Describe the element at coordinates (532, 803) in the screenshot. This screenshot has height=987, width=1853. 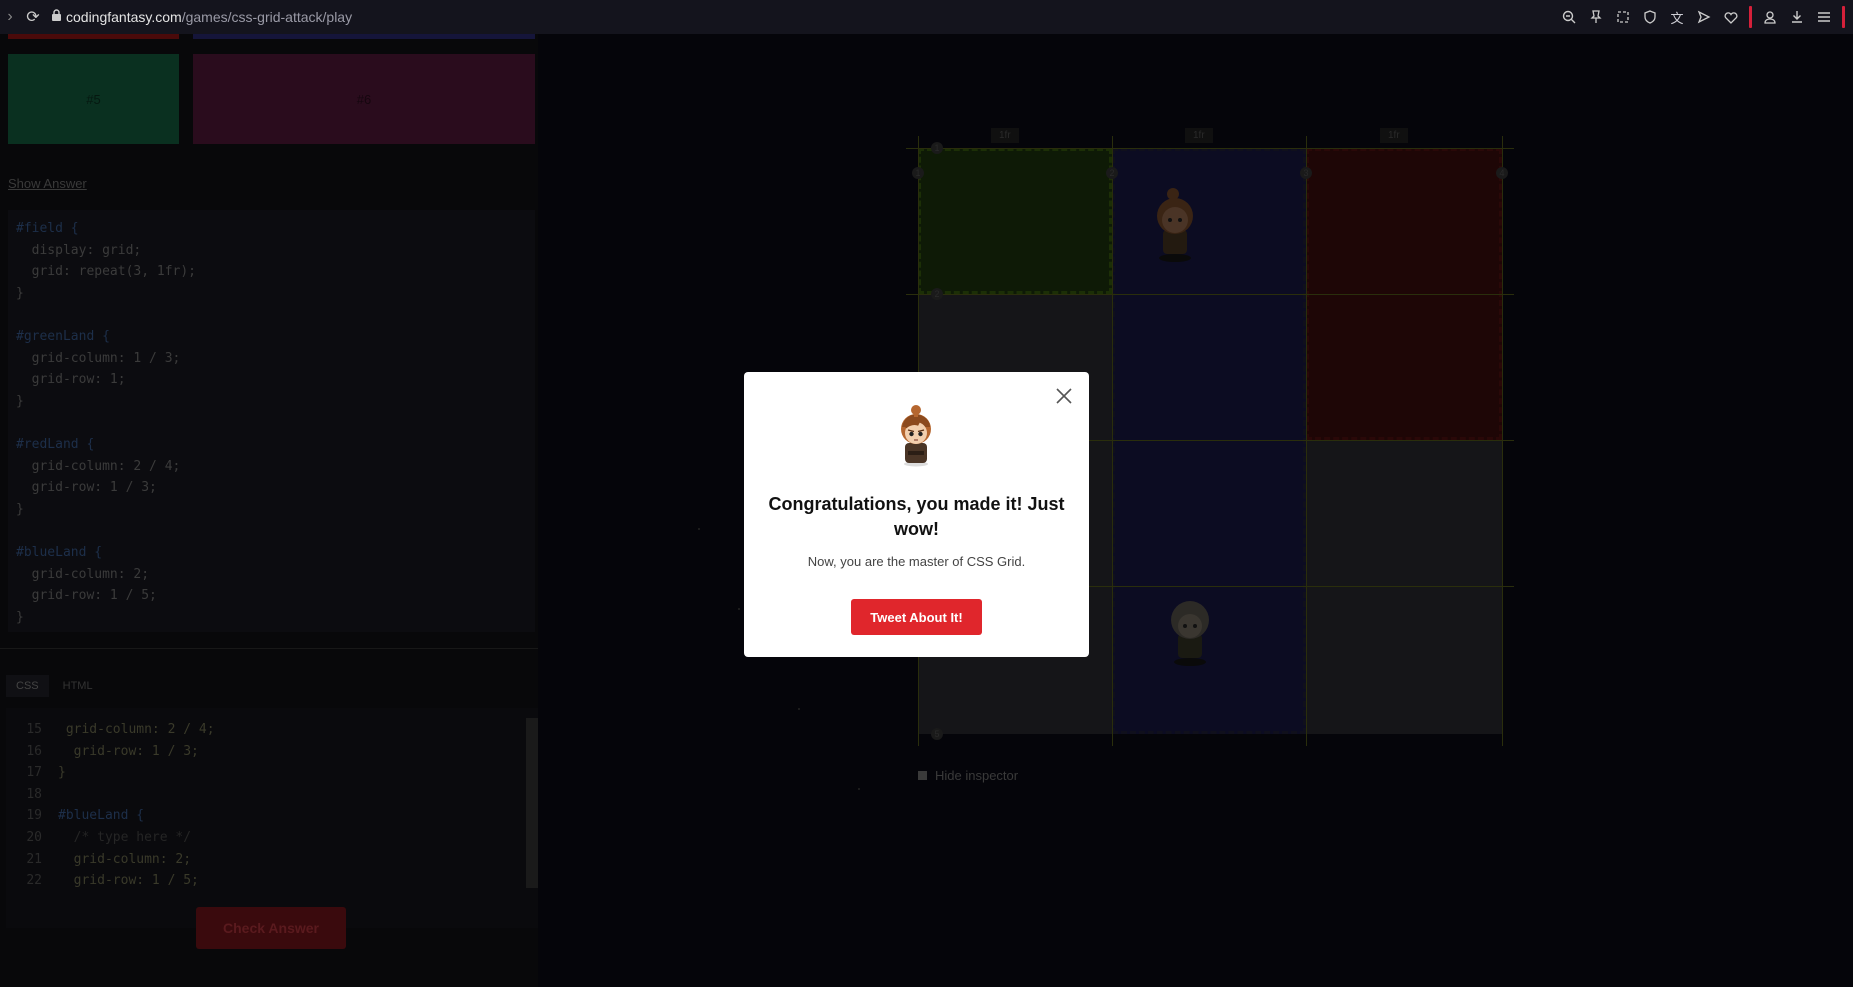
I see `editor-scrollbar` at that location.